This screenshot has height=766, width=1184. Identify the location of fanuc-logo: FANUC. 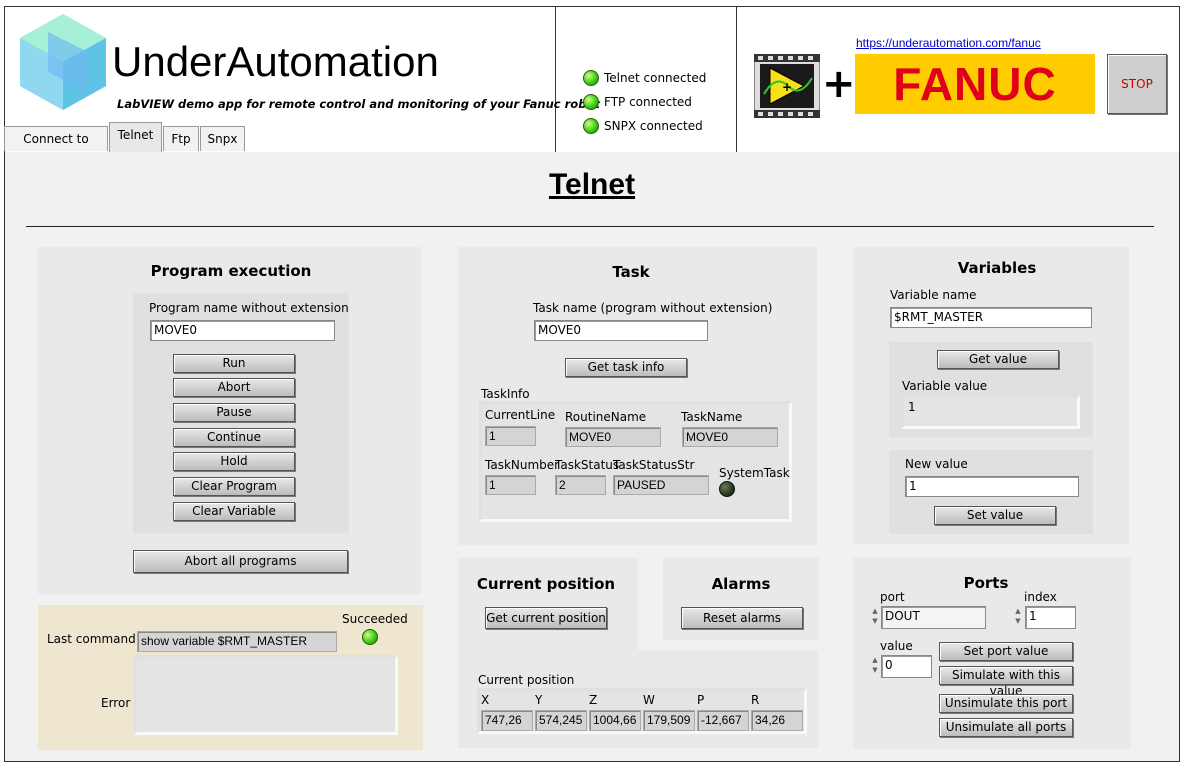
(975, 84).